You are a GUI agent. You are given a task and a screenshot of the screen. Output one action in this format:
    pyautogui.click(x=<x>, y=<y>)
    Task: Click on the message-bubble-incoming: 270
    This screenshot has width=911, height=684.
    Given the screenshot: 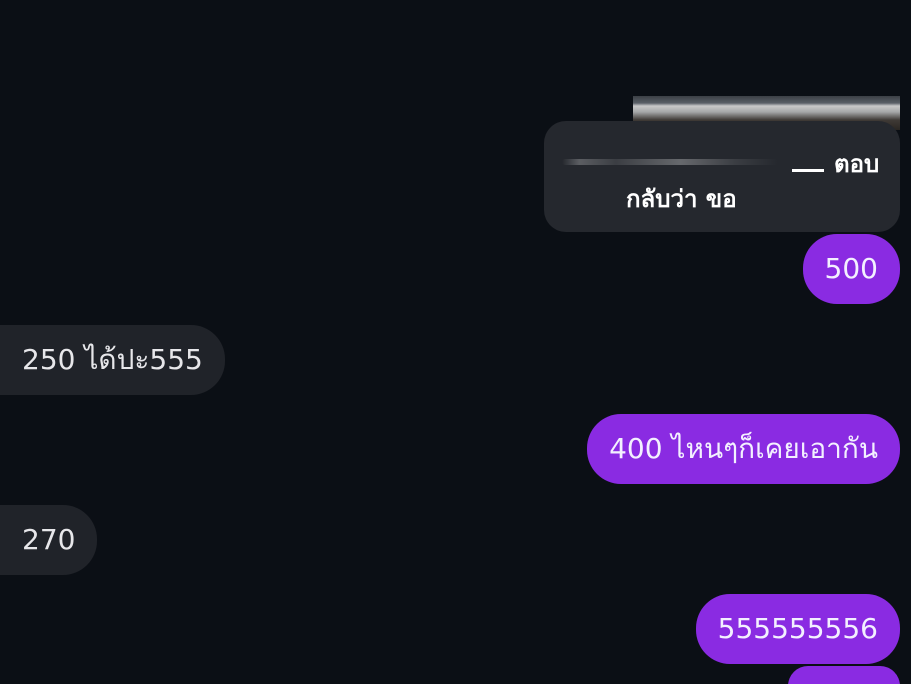 What is the action you would take?
    pyautogui.click(x=49, y=540)
    